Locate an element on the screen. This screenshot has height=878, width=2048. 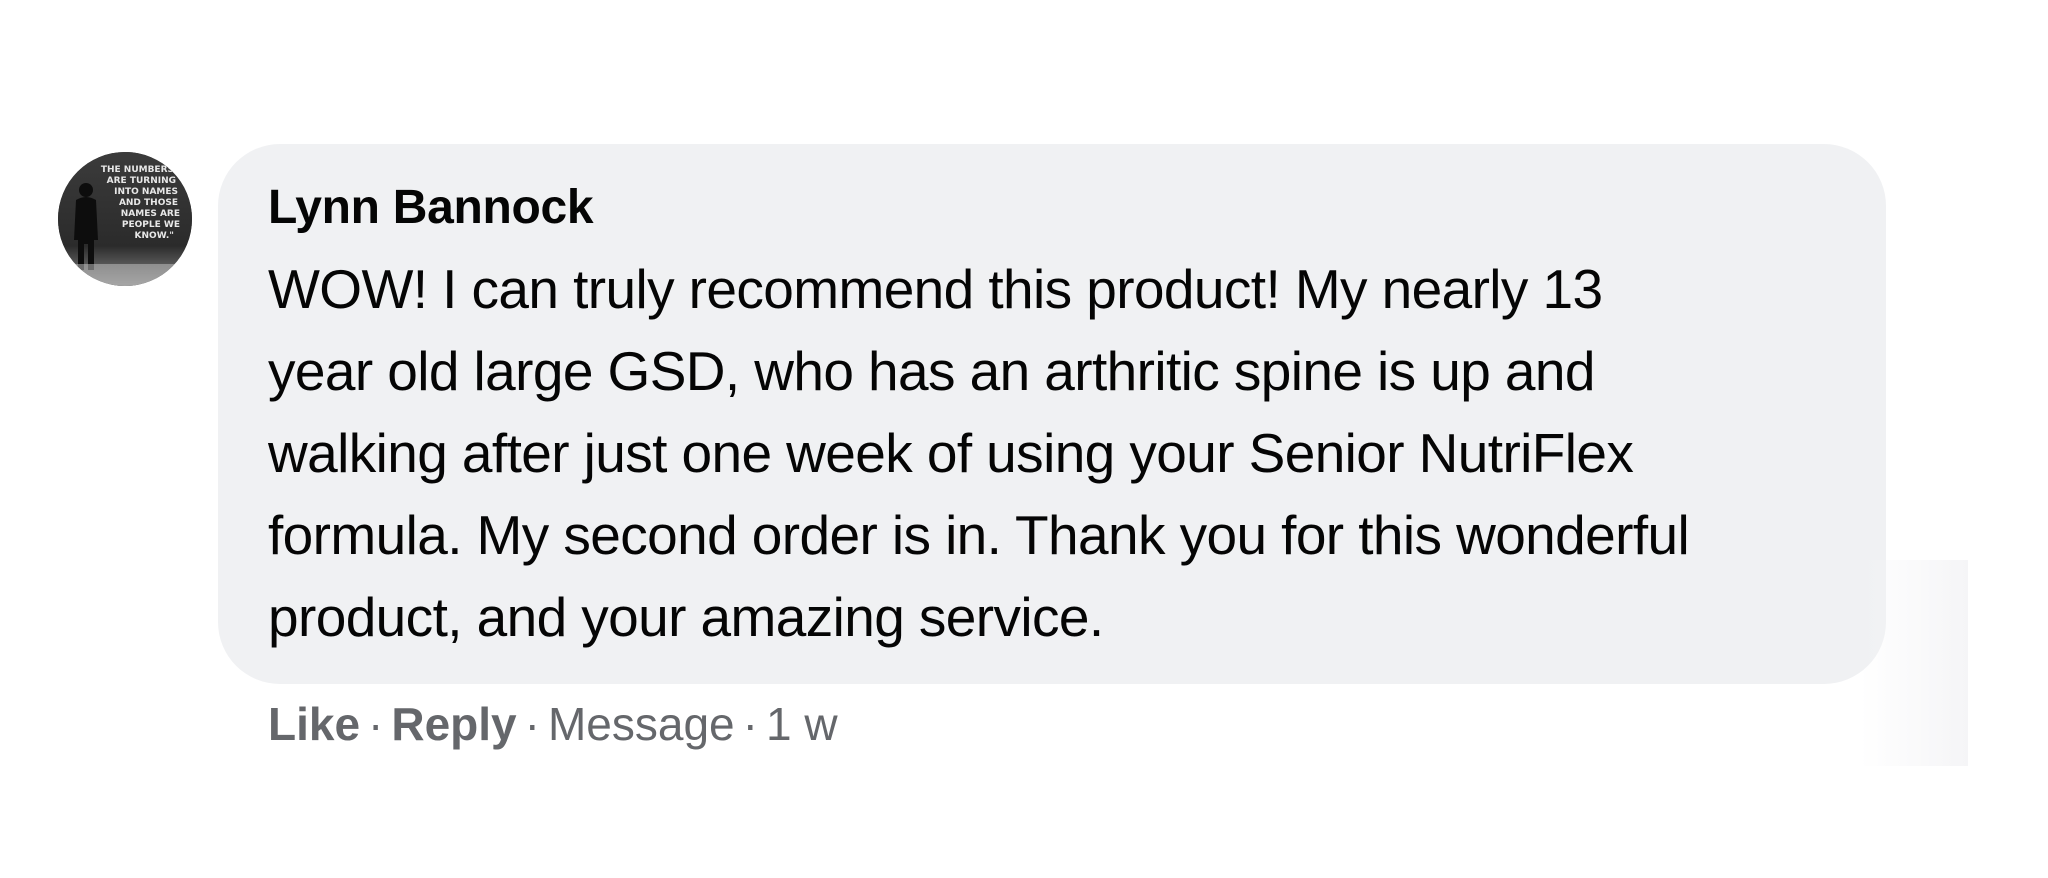
svg-text: PEOPLE WE is located at coordinates (151, 225).